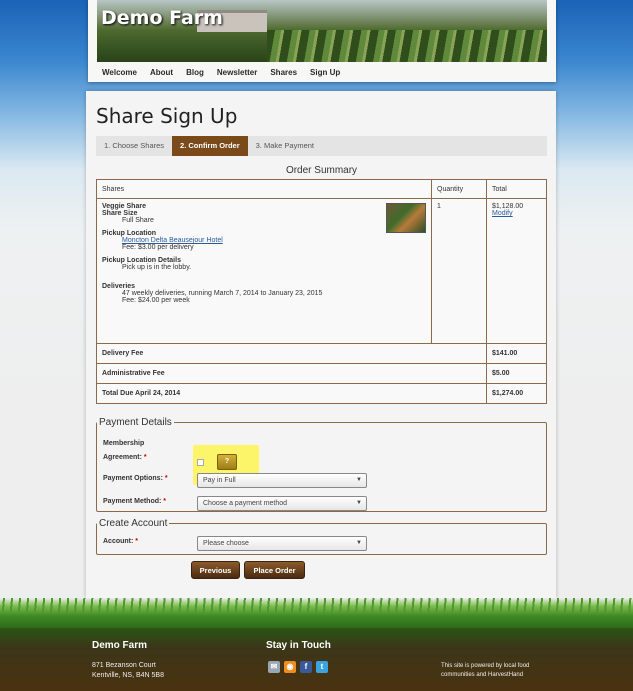  What do you see at coordinates (459, 189) in the screenshot?
I see `col-quantity: Quantity` at bounding box center [459, 189].